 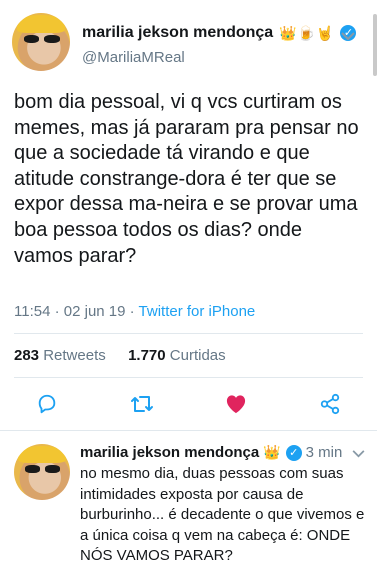 What do you see at coordinates (324, 452) in the screenshot?
I see `tweet-time-ago: 3 min` at bounding box center [324, 452].